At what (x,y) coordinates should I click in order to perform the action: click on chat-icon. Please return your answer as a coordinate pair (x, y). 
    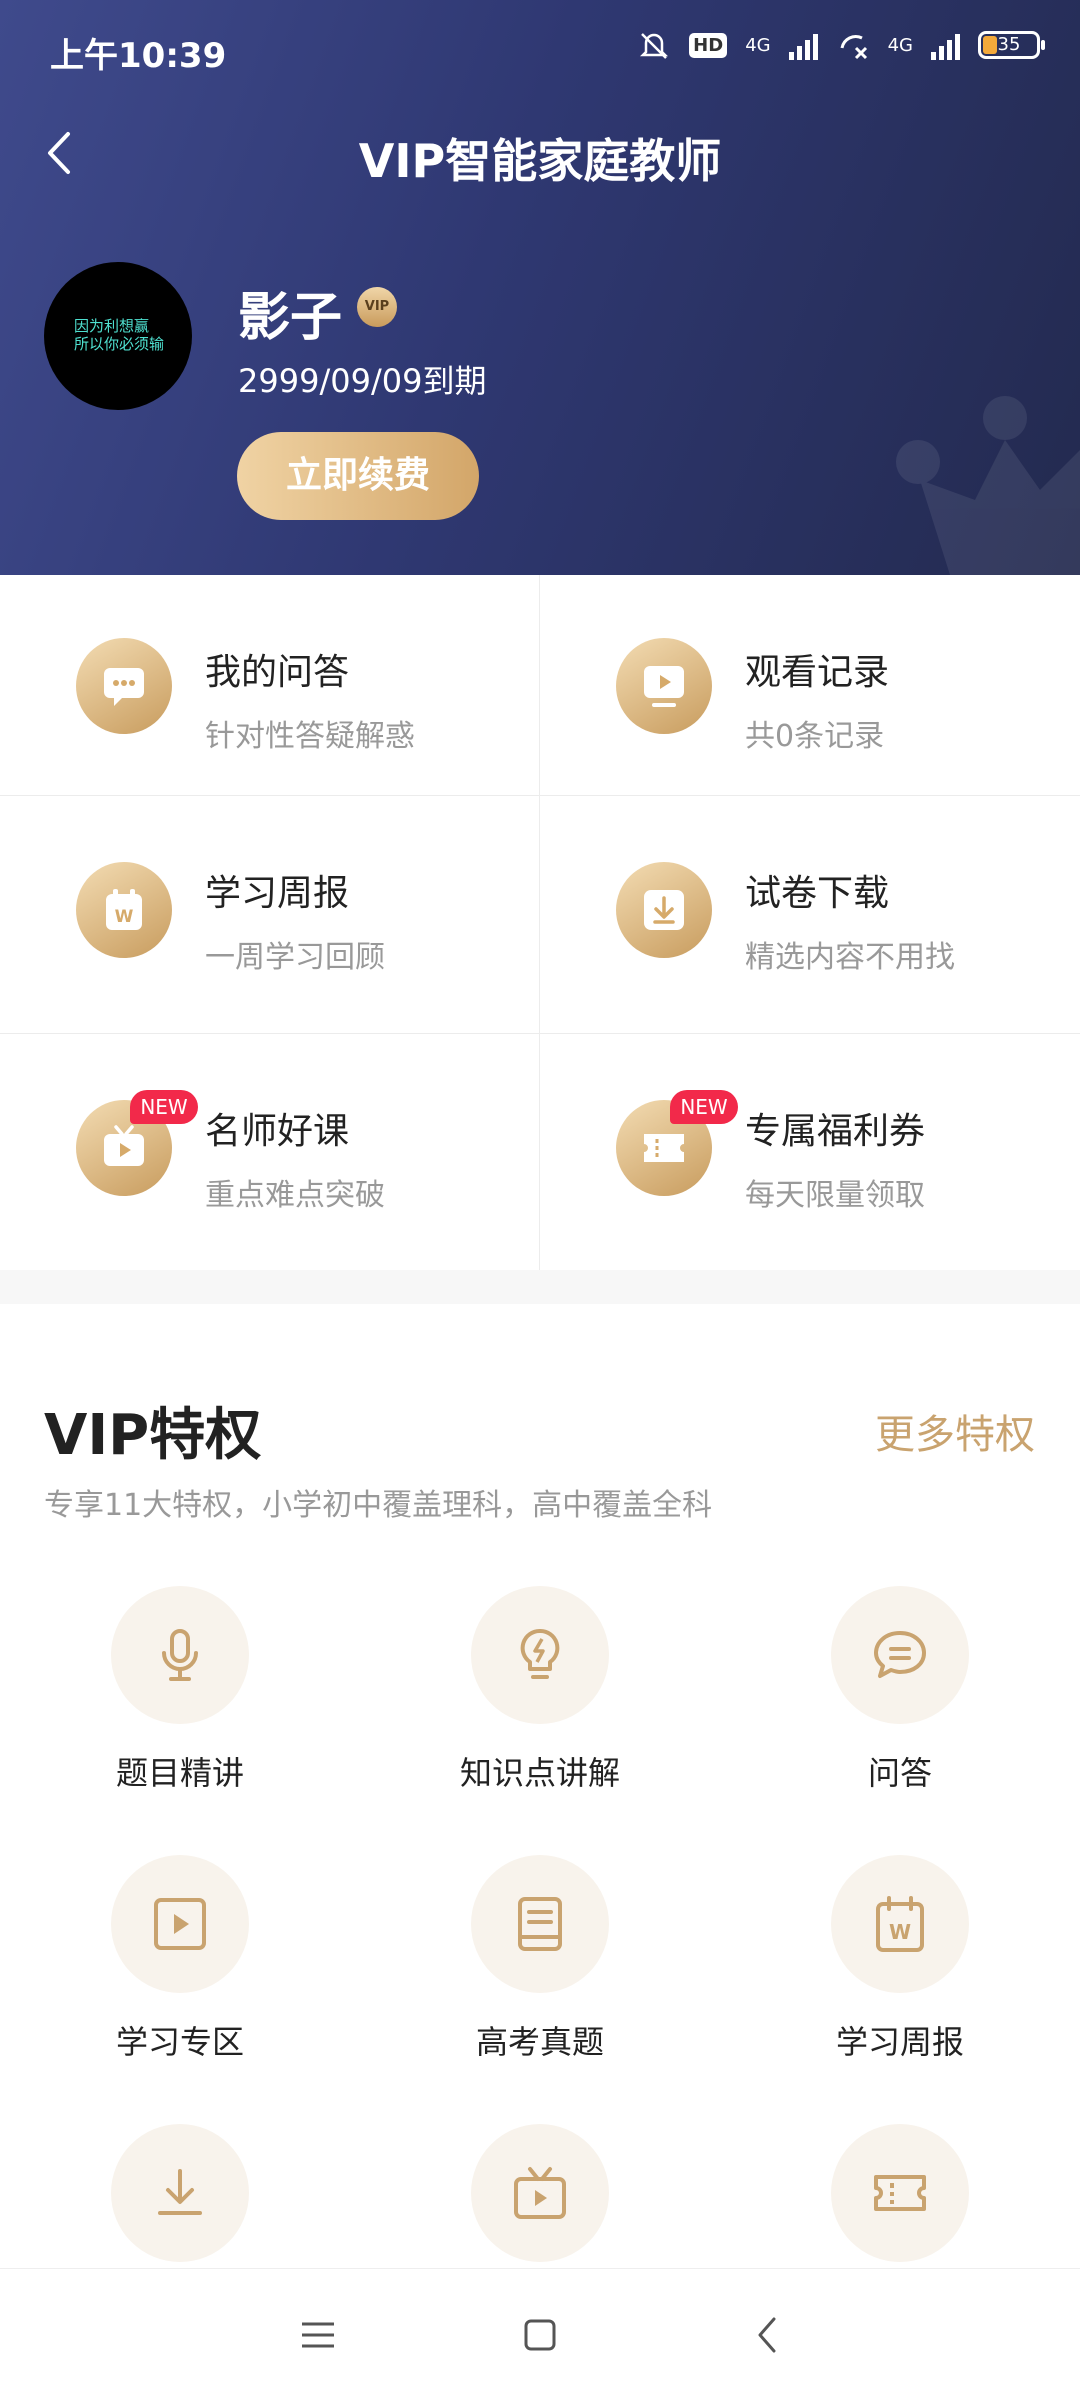
    Looking at the image, I should click on (124, 686).